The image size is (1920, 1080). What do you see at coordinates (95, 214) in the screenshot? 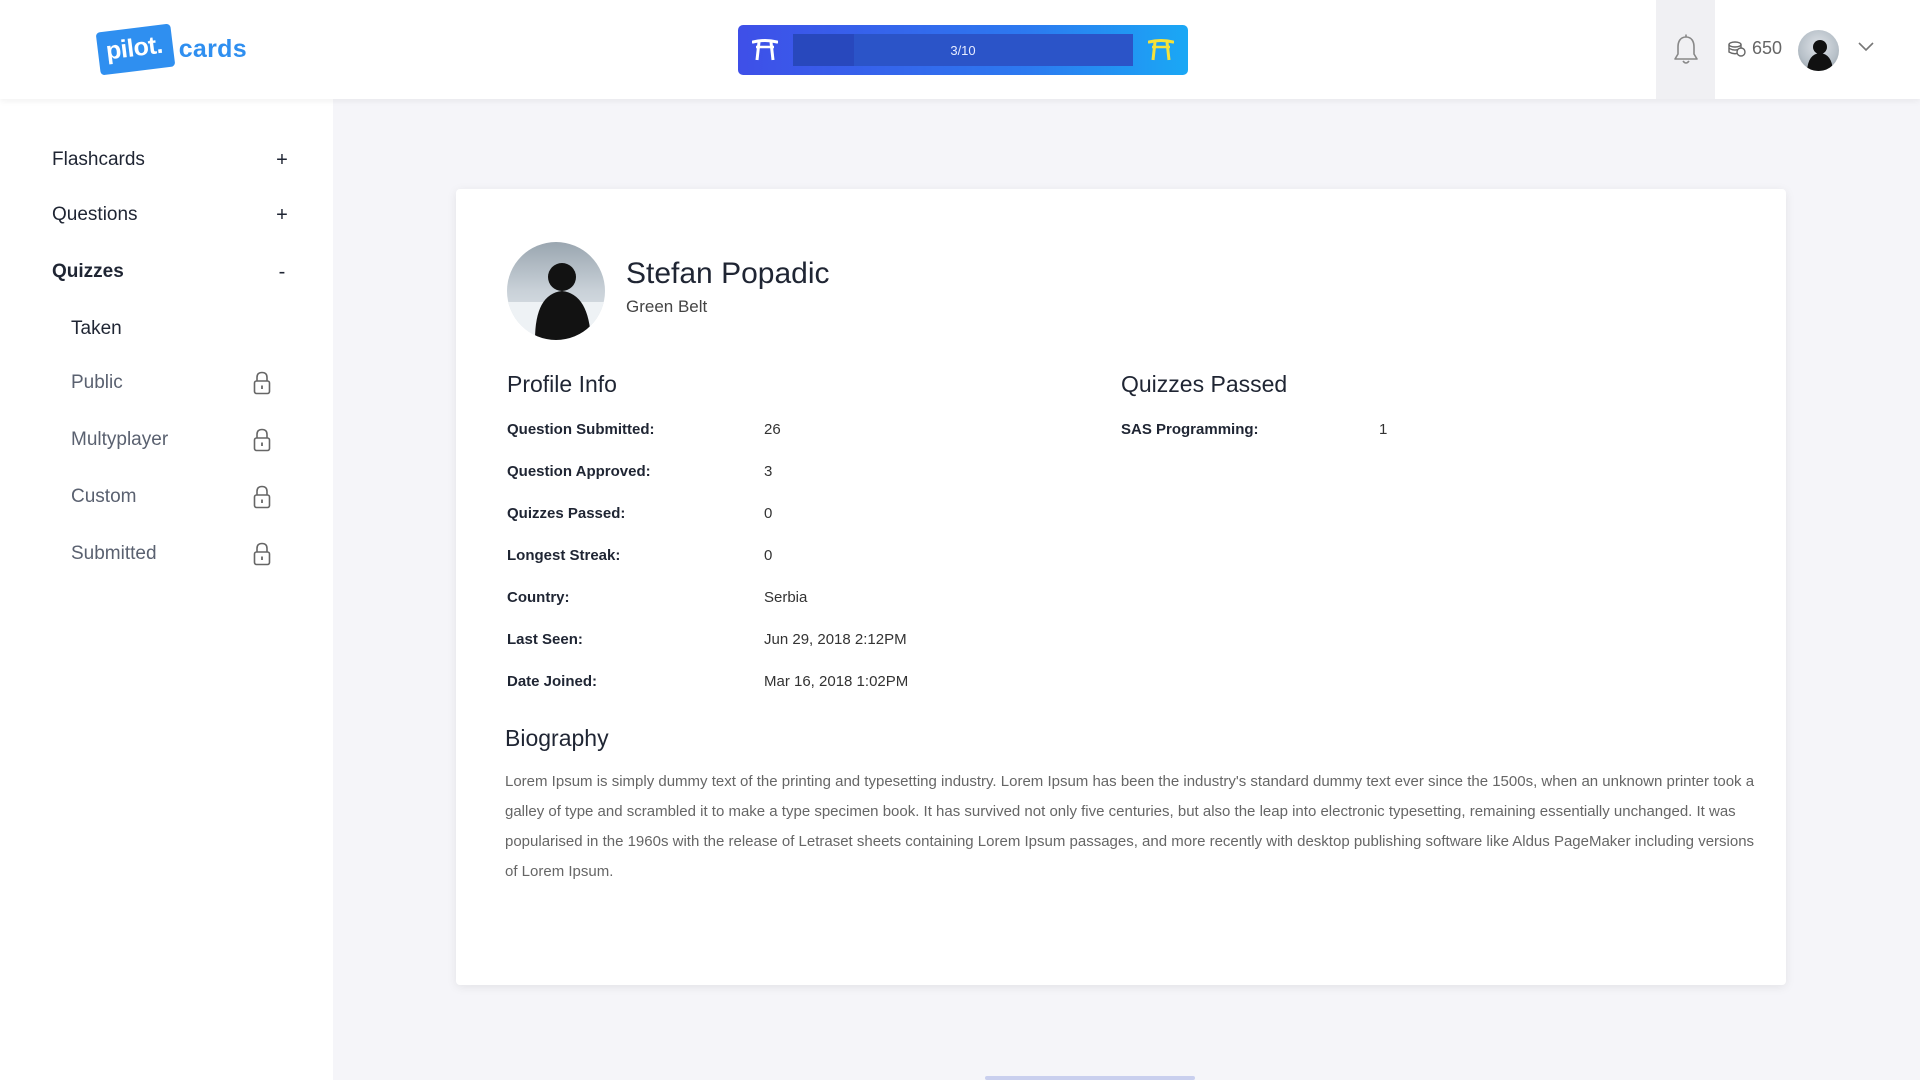
I see `sidebar-item-label: Questions` at bounding box center [95, 214].